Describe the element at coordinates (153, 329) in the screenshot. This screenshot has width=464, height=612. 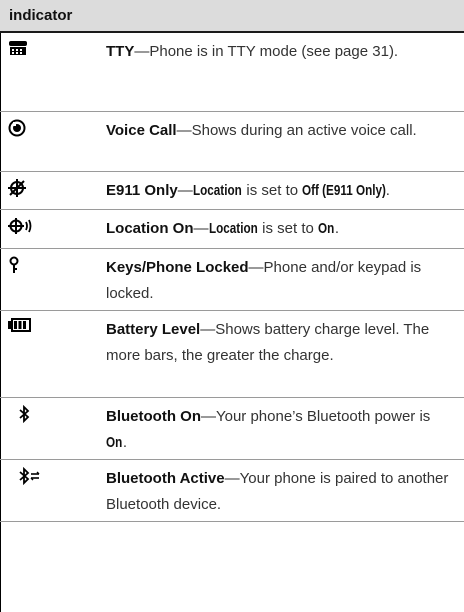
I see `row-title: Battery Level` at that location.